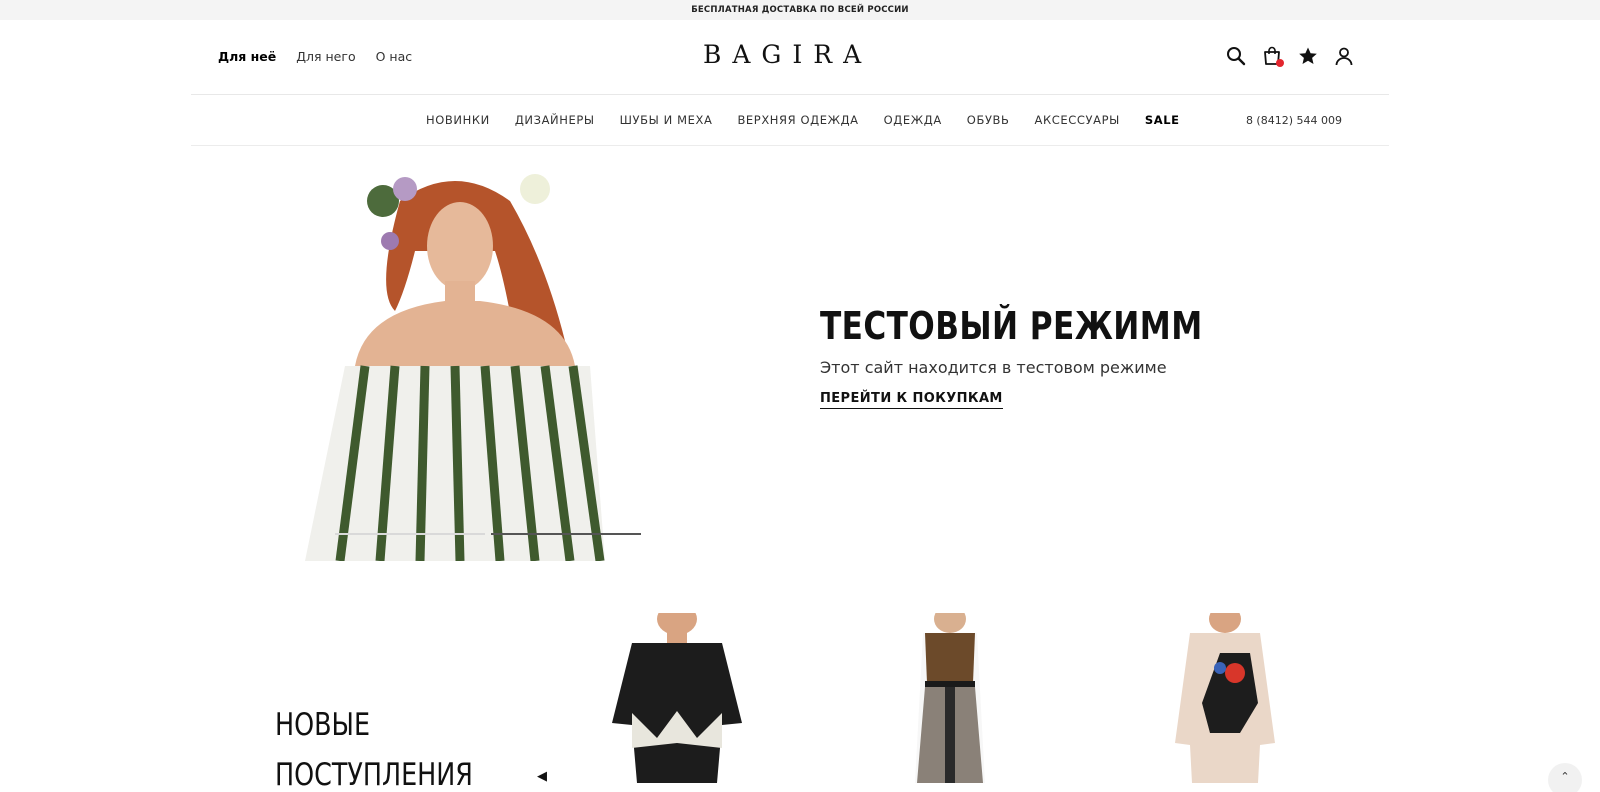 Image resolution: width=1600 pixels, height=792 pixels. Describe the element at coordinates (247, 56) in the screenshot. I see `nav-for-her: Для неё` at that location.